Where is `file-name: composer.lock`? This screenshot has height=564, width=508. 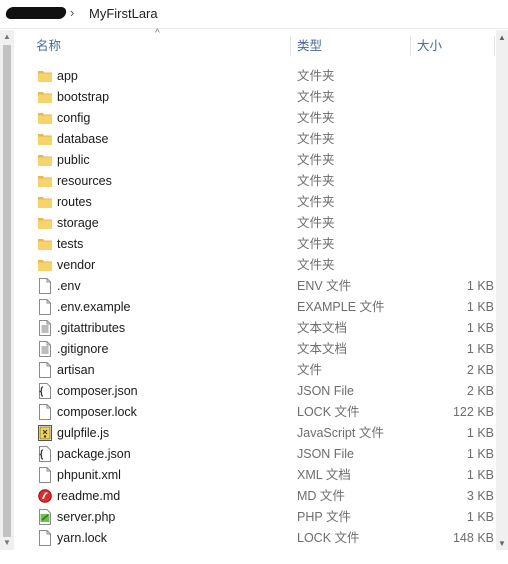
file-name: composer.lock is located at coordinates (97, 412).